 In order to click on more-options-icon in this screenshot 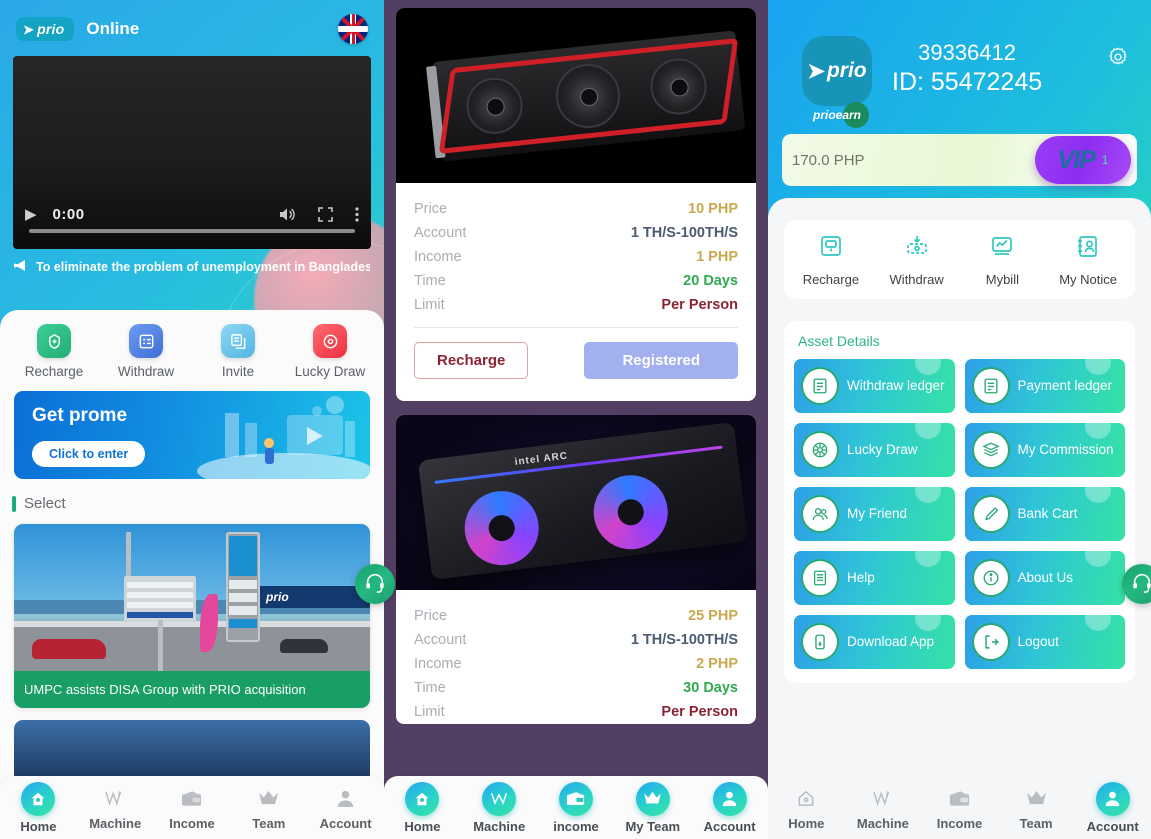, I will do `click(357, 214)`.